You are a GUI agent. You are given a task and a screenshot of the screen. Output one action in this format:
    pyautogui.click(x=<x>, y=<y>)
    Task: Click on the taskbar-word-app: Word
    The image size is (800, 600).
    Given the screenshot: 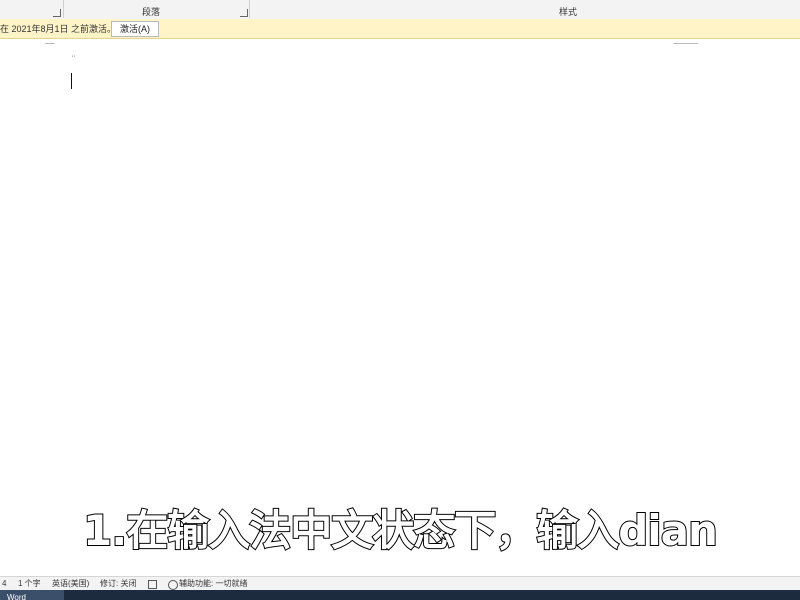 What is the action you would take?
    pyautogui.click(x=32, y=595)
    